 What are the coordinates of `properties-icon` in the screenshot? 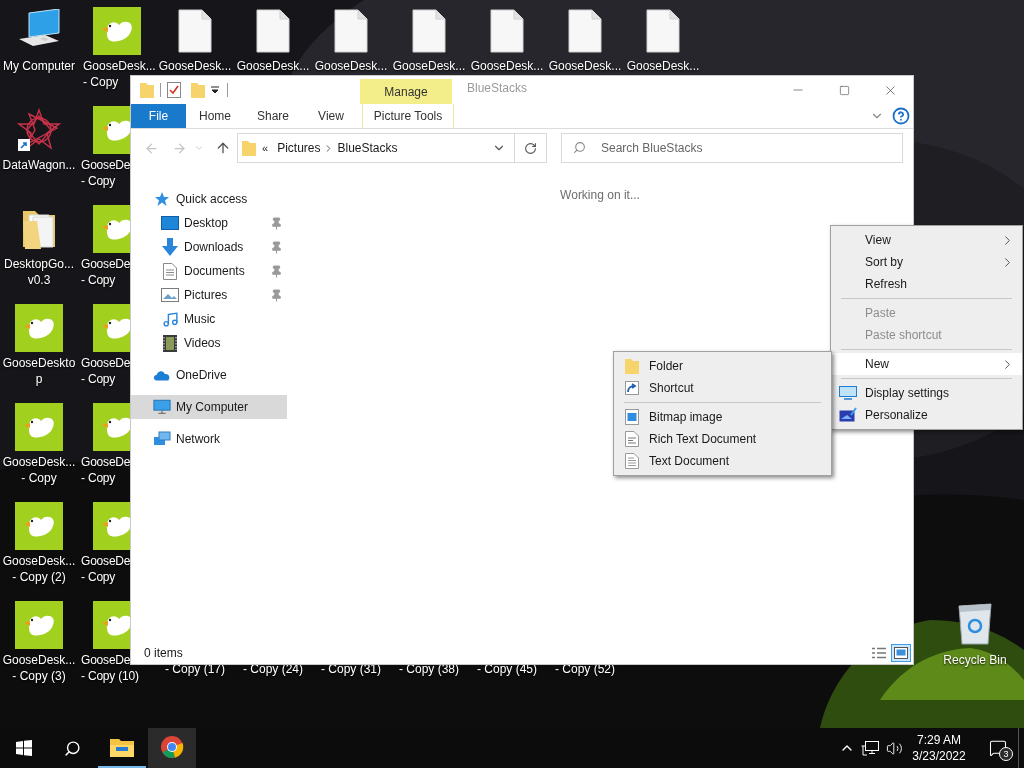 It's located at (174, 90).